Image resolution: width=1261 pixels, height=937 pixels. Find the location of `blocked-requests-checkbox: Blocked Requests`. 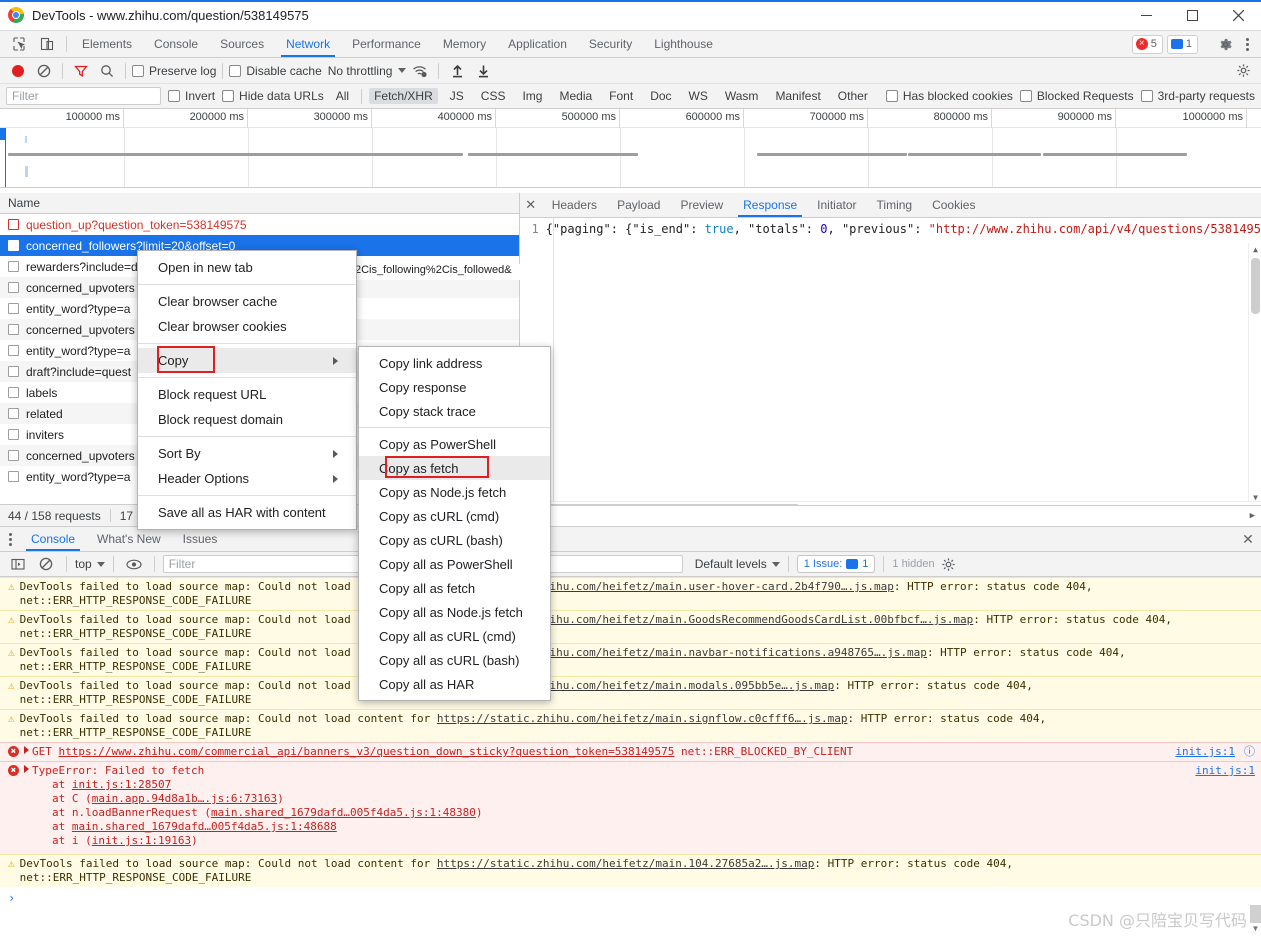

blocked-requests-checkbox: Blocked Requests is located at coordinates (1076, 96).